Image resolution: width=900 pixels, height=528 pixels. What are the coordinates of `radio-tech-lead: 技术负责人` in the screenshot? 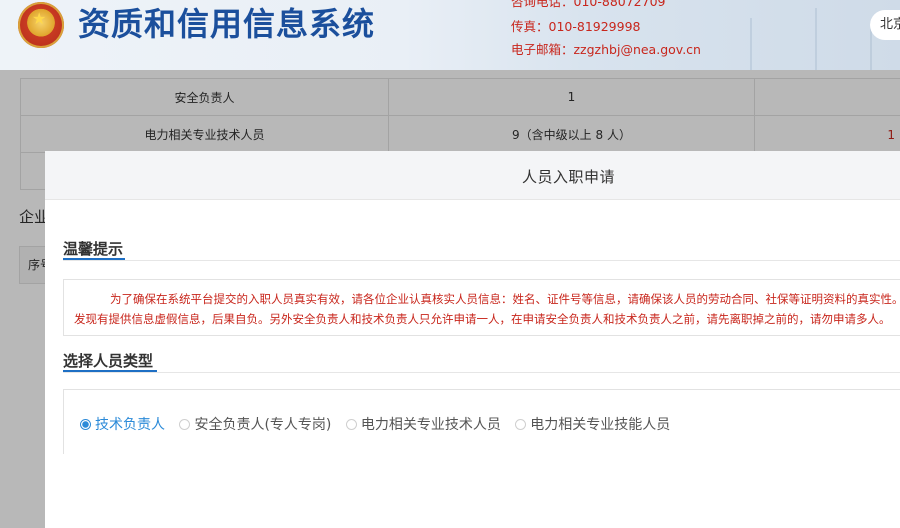 It's located at (122, 424).